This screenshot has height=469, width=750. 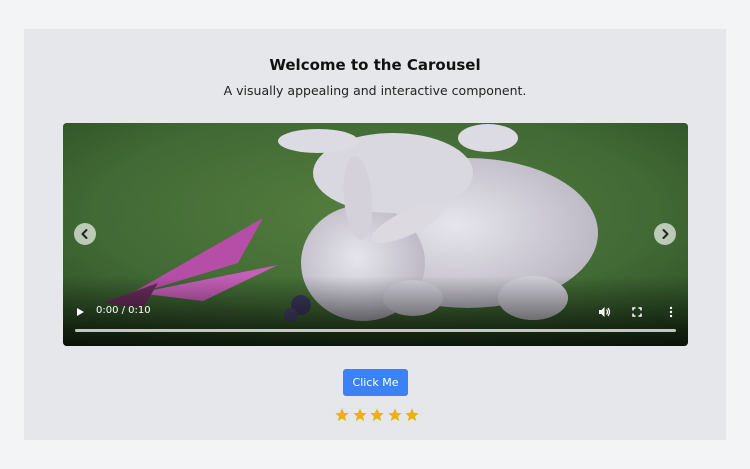 What do you see at coordinates (375, 382) in the screenshot?
I see `click-me-button: Click Me` at bounding box center [375, 382].